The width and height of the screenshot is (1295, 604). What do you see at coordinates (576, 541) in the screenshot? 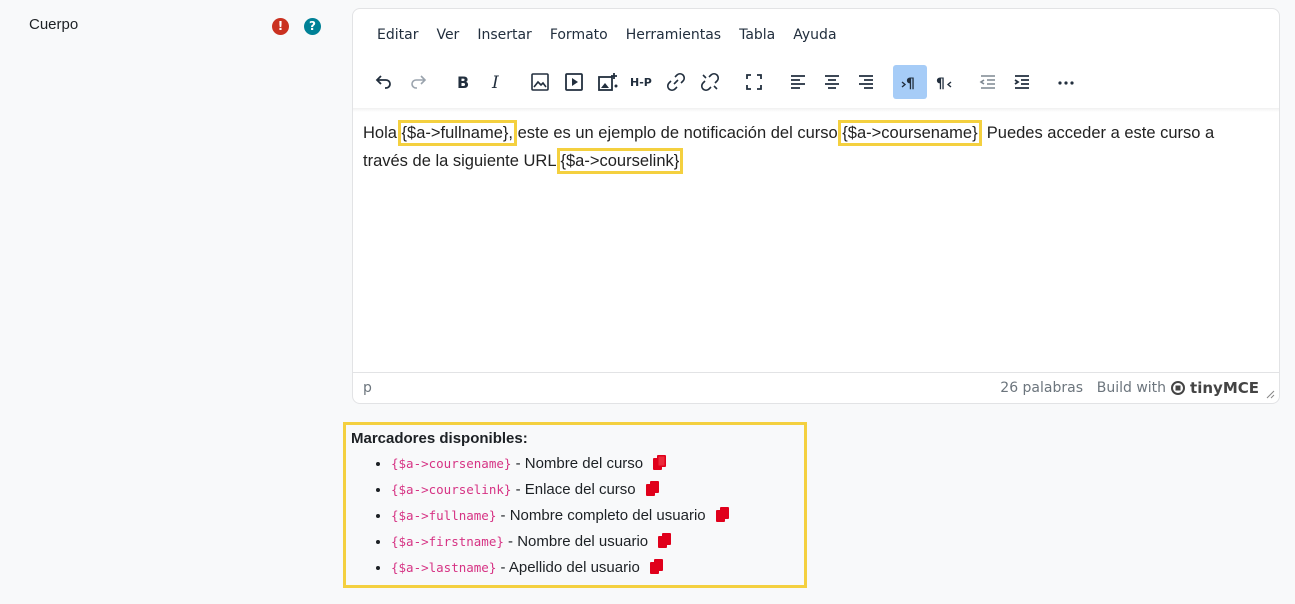
I see `marker-desc: - Nombre del usuario` at bounding box center [576, 541].